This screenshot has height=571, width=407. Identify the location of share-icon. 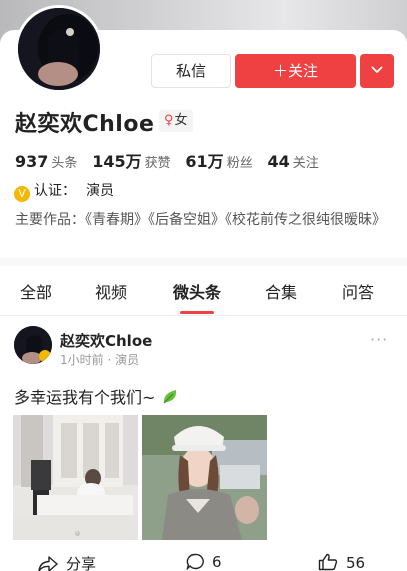
(48, 563).